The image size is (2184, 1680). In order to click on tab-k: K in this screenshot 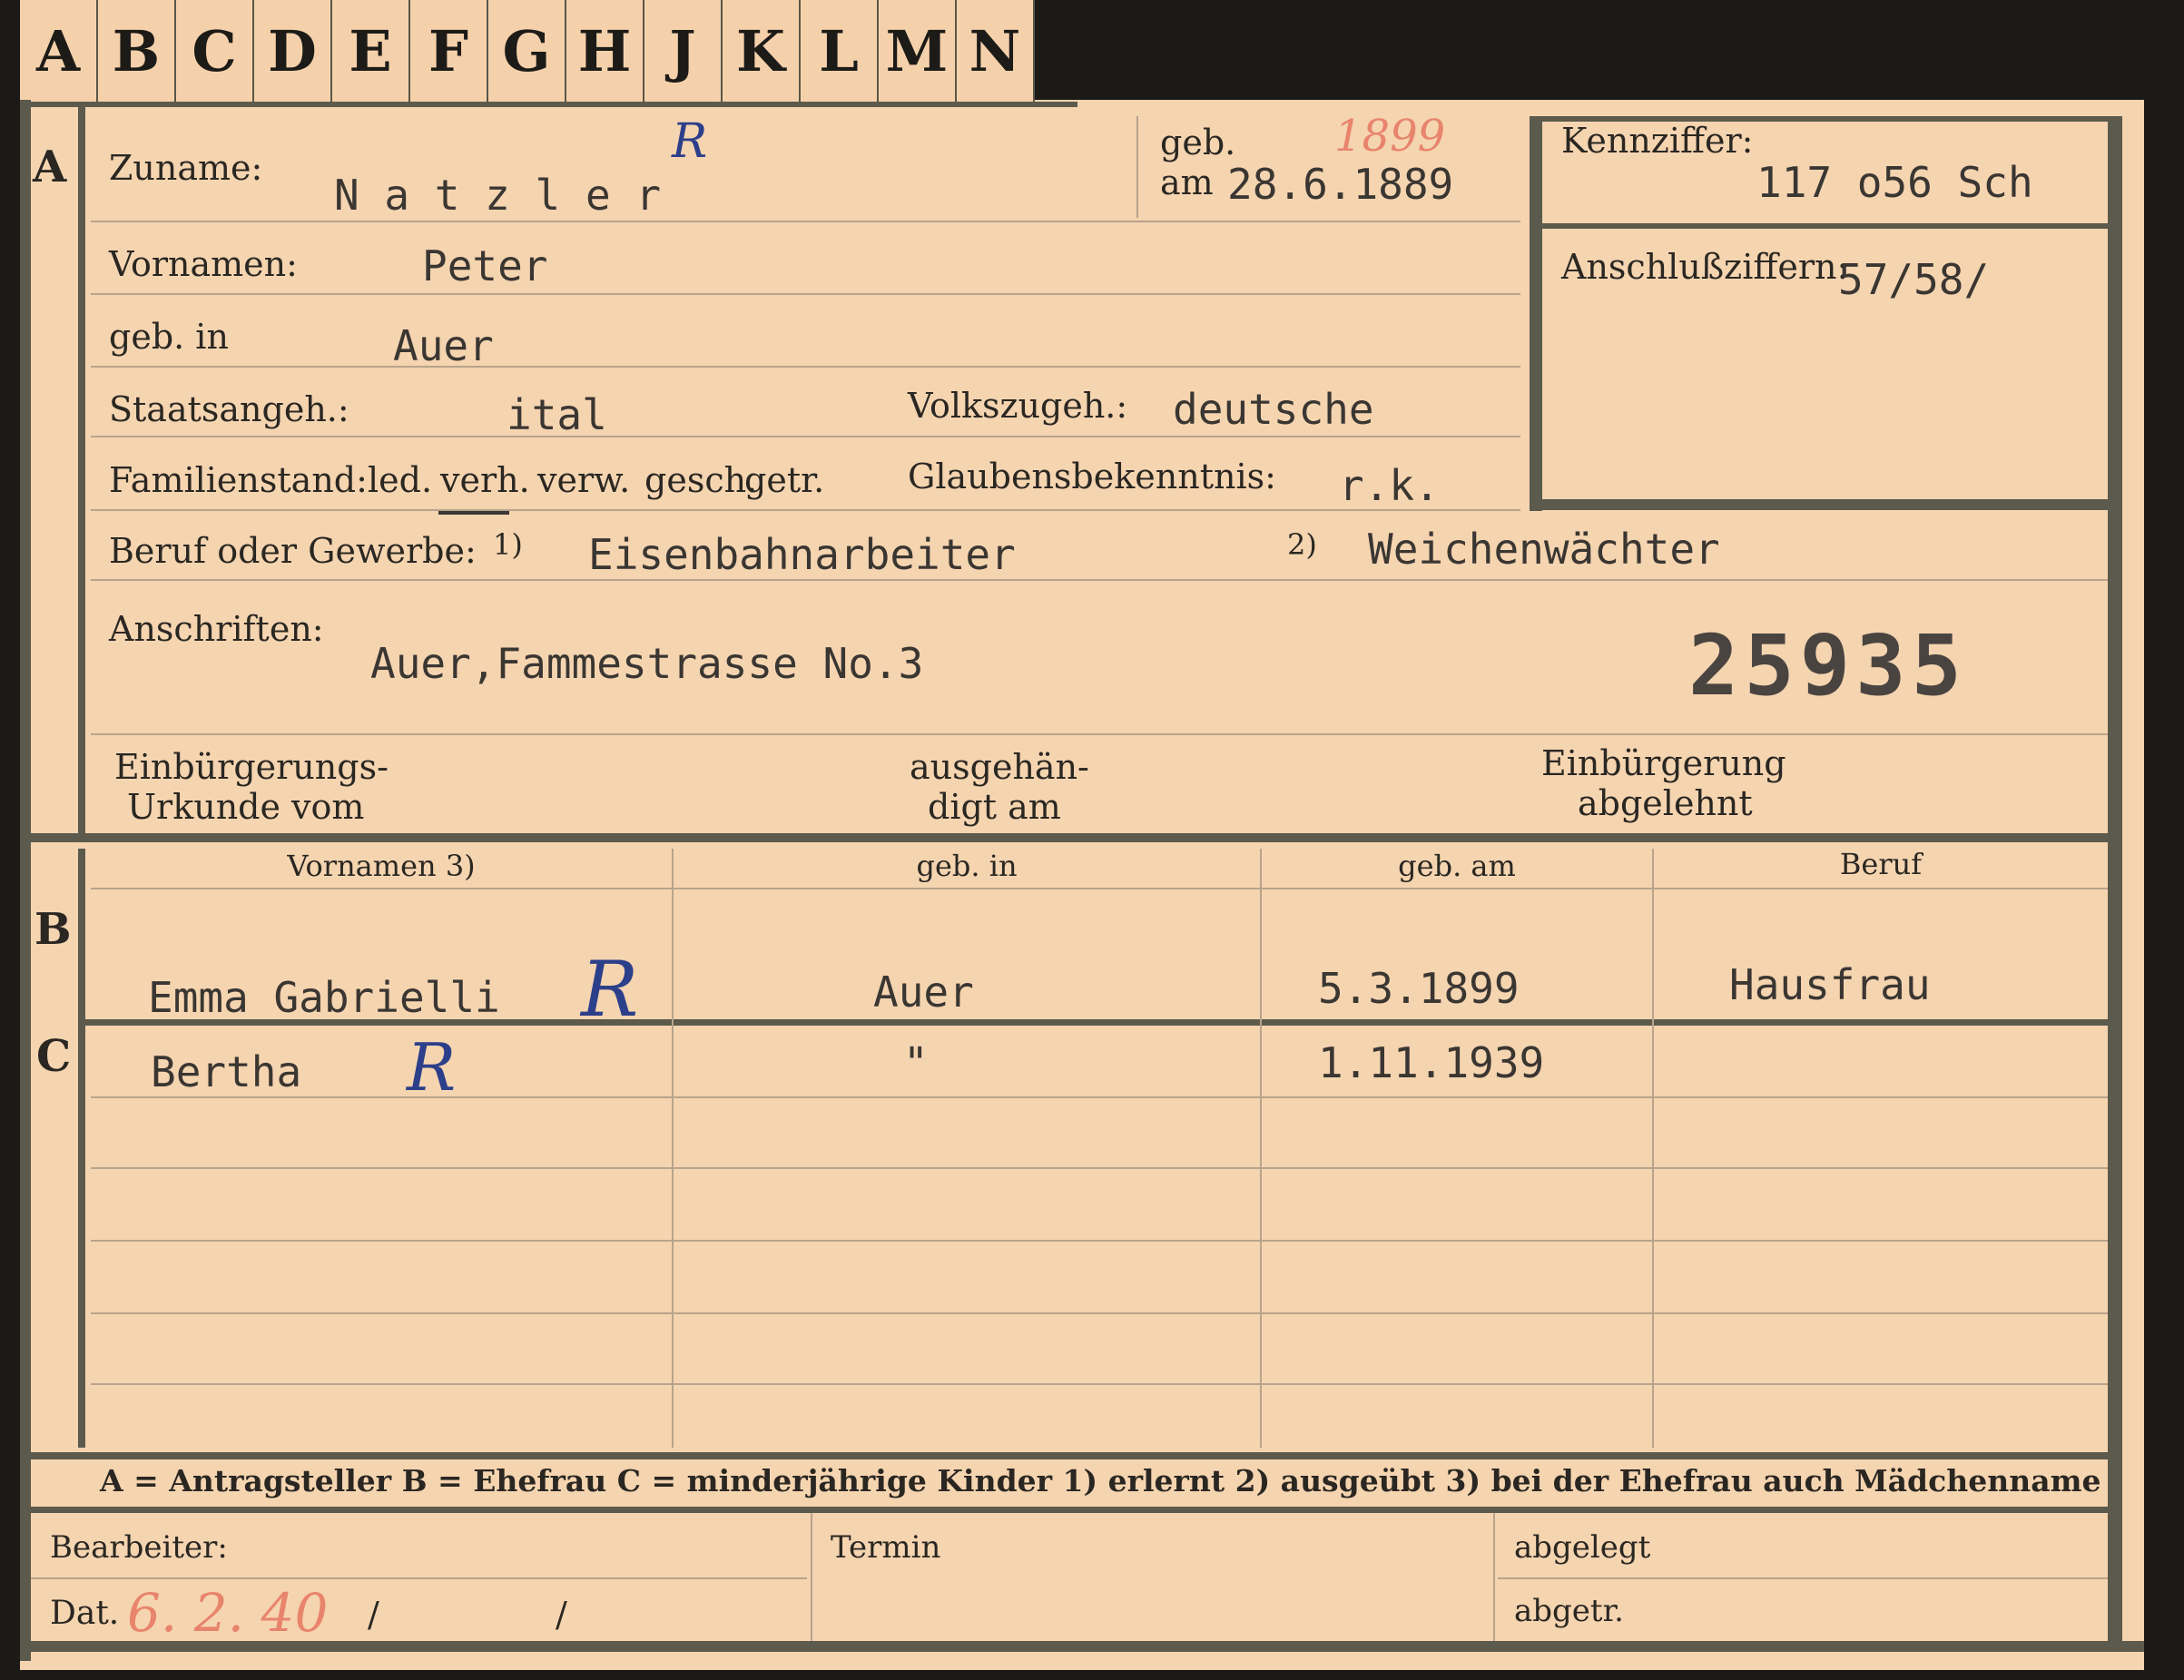, I will do `click(762, 51)`.